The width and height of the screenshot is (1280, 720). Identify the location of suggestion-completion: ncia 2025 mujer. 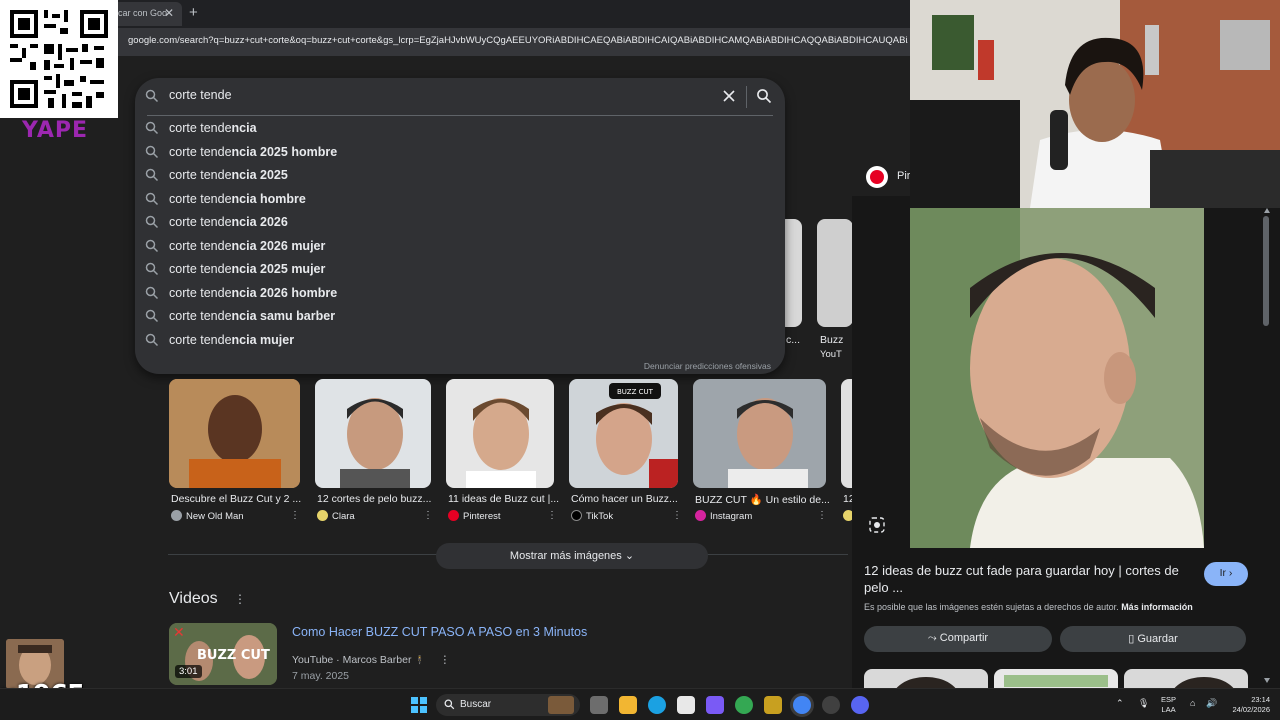
(278, 269).